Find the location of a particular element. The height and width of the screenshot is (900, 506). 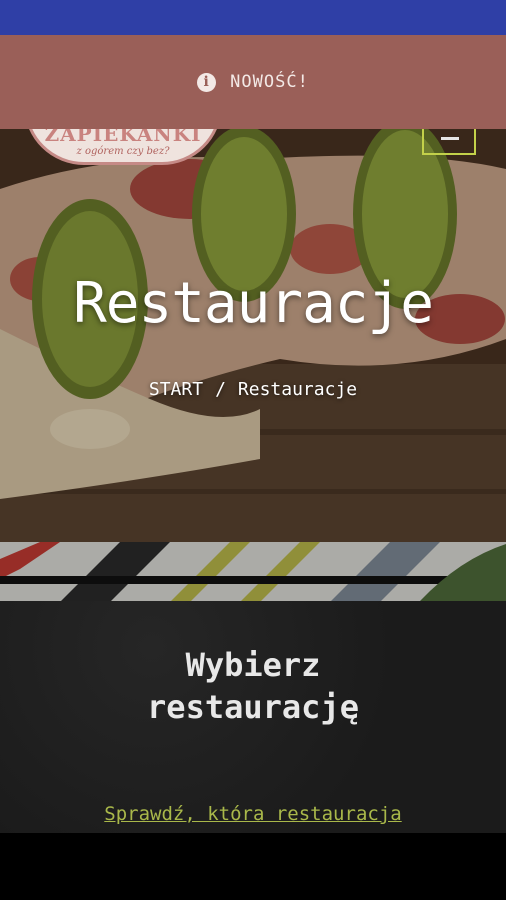

status-bar is located at coordinates (253, 17).